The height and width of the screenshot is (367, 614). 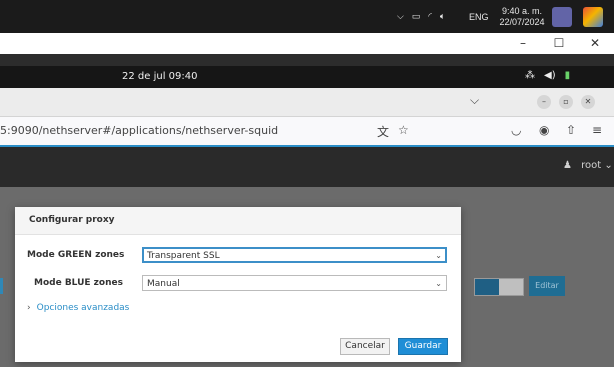 What do you see at coordinates (522, 10) in the screenshot?
I see `clock-time: 9:40 a. m.` at bounding box center [522, 10].